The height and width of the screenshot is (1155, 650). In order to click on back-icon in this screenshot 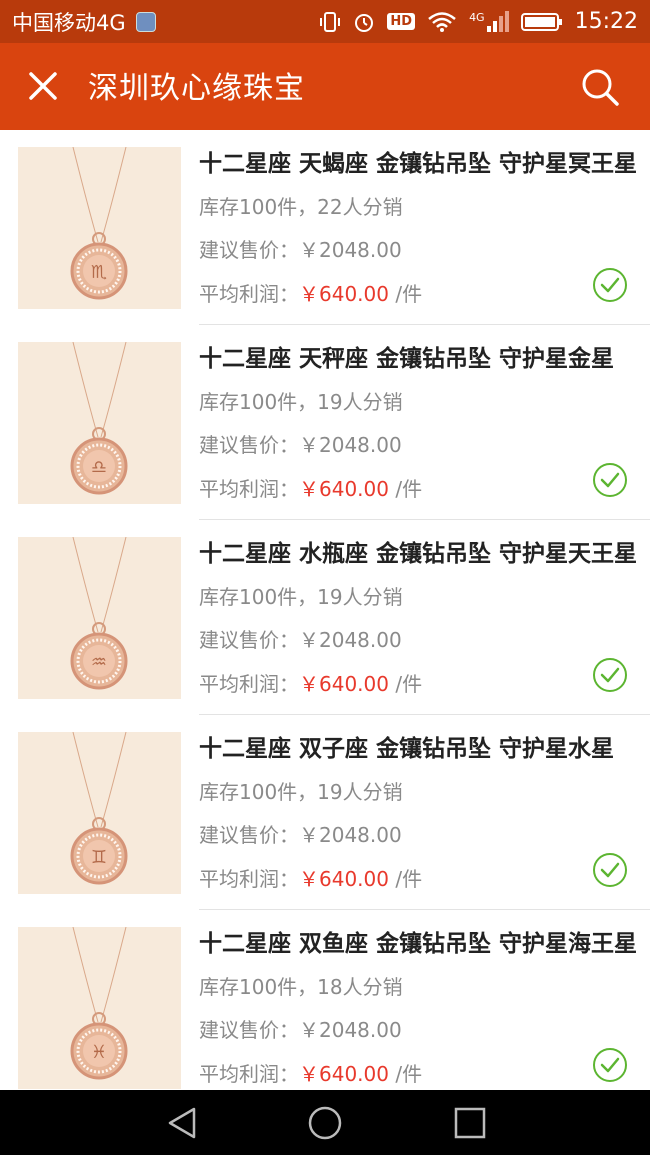, I will do `click(182, 1123)`.